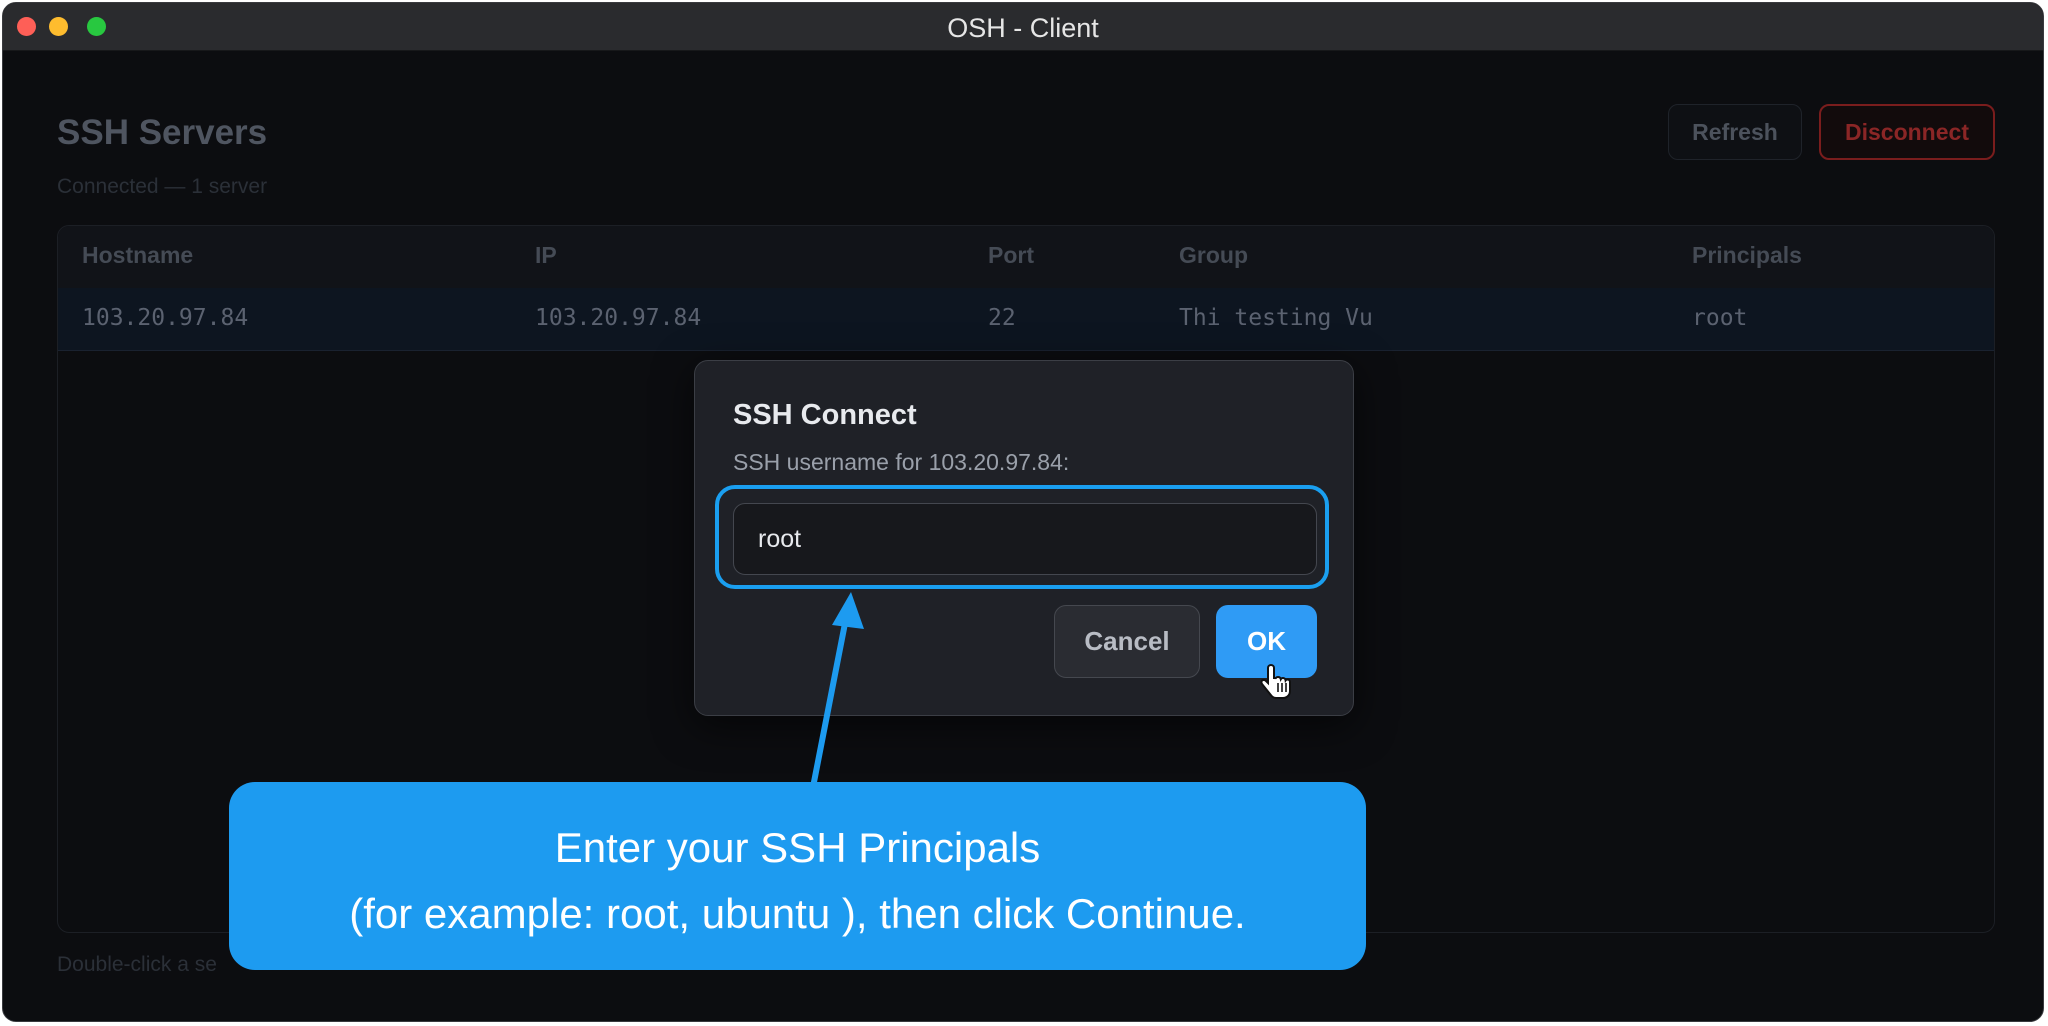  Describe the element at coordinates (797, 847) in the screenshot. I see `callout-line-1: Enter your SSH Principals` at that location.